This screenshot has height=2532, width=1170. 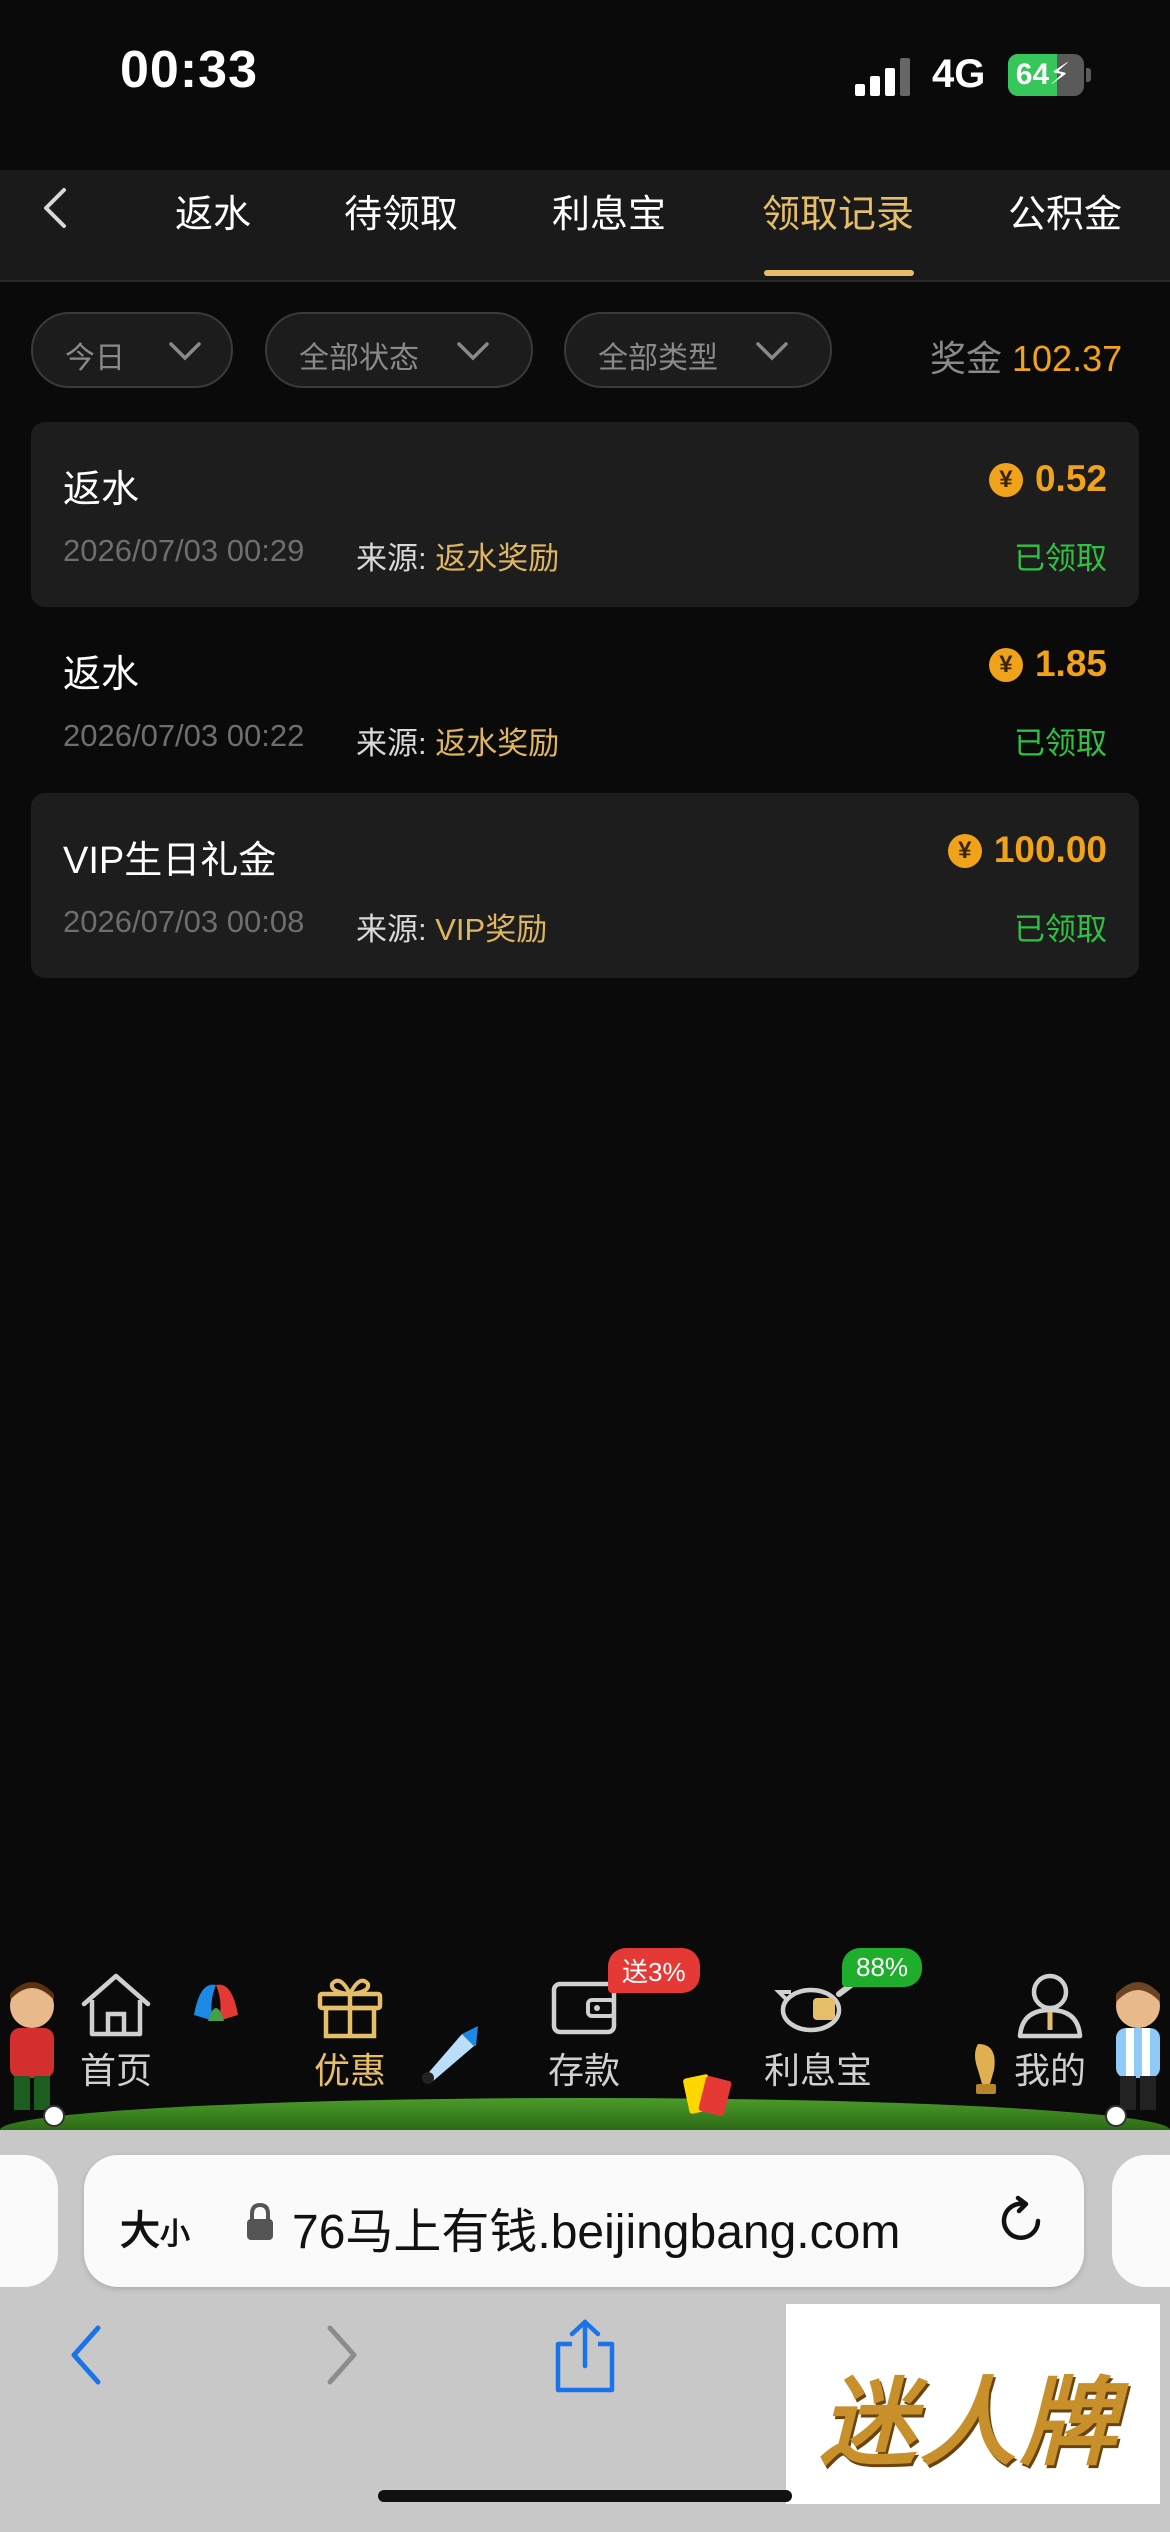 I want to click on nav-promotions: 优惠, so click(x=350, y=2032).